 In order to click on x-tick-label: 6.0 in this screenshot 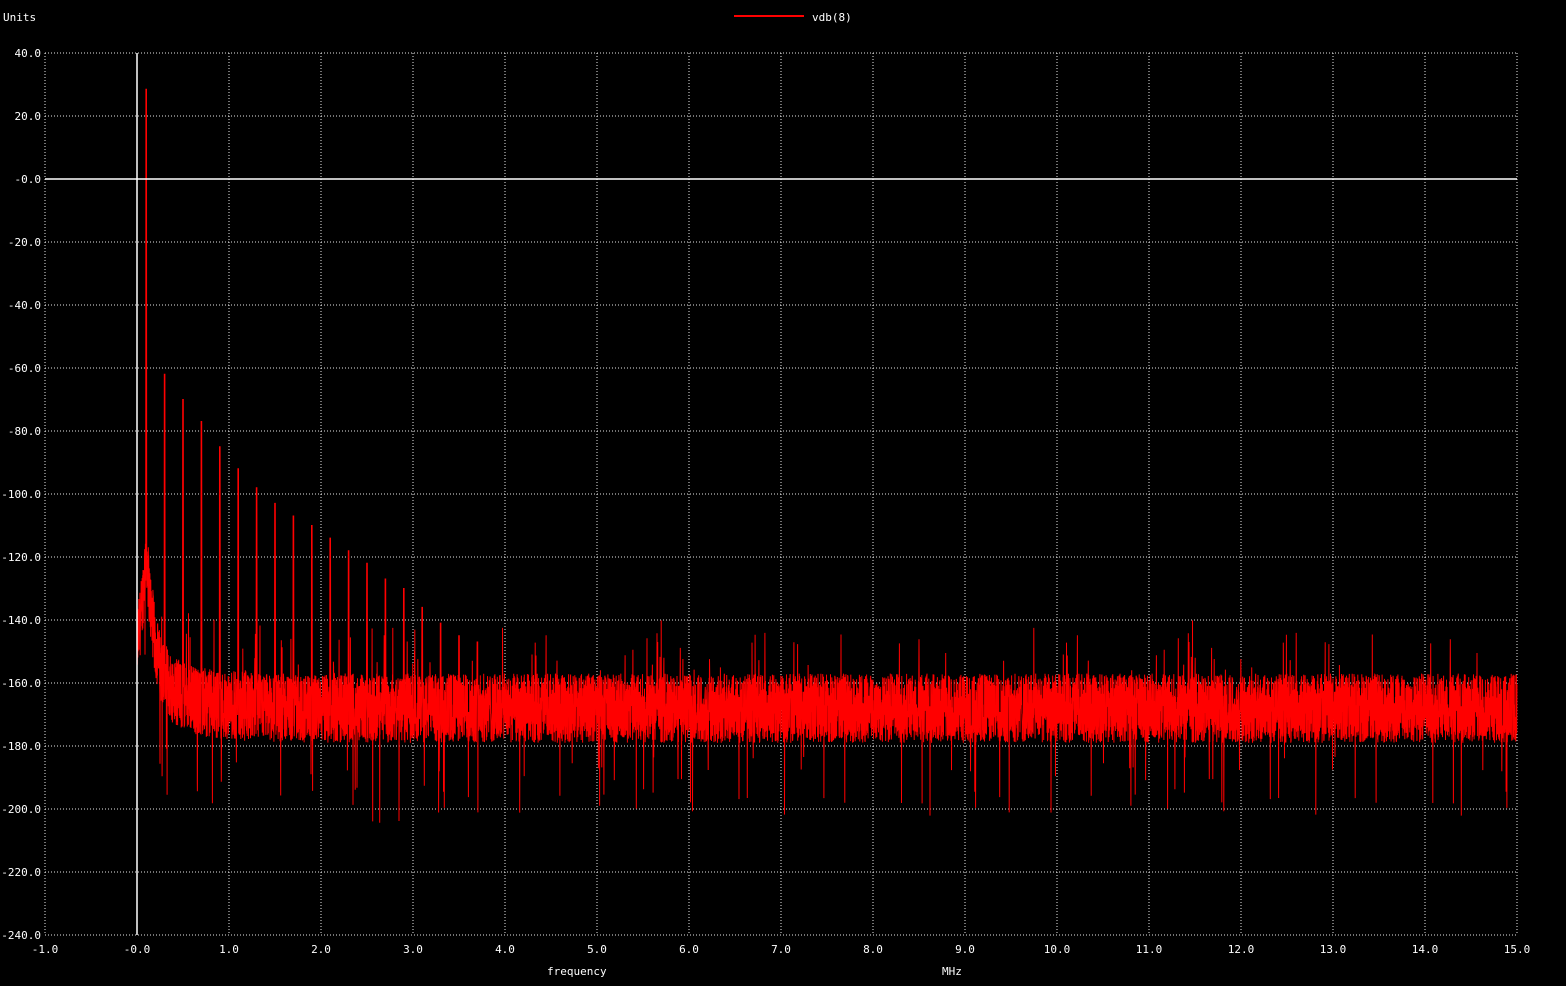, I will do `click(689, 949)`.